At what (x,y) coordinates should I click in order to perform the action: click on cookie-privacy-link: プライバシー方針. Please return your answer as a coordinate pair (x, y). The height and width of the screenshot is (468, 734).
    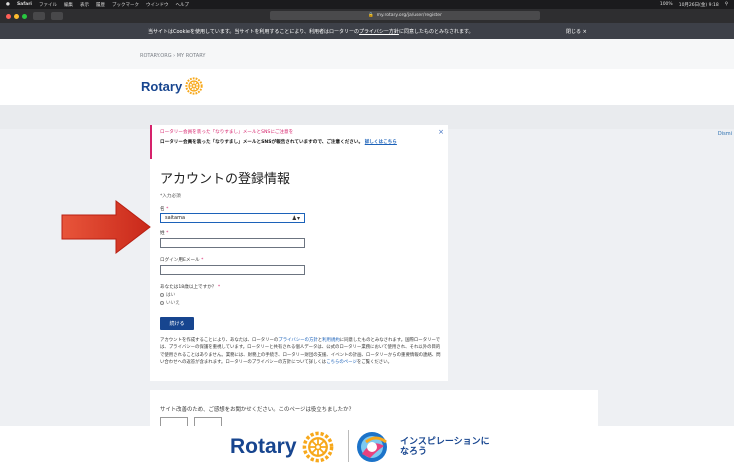
    Looking at the image, I should click on (379, 32).